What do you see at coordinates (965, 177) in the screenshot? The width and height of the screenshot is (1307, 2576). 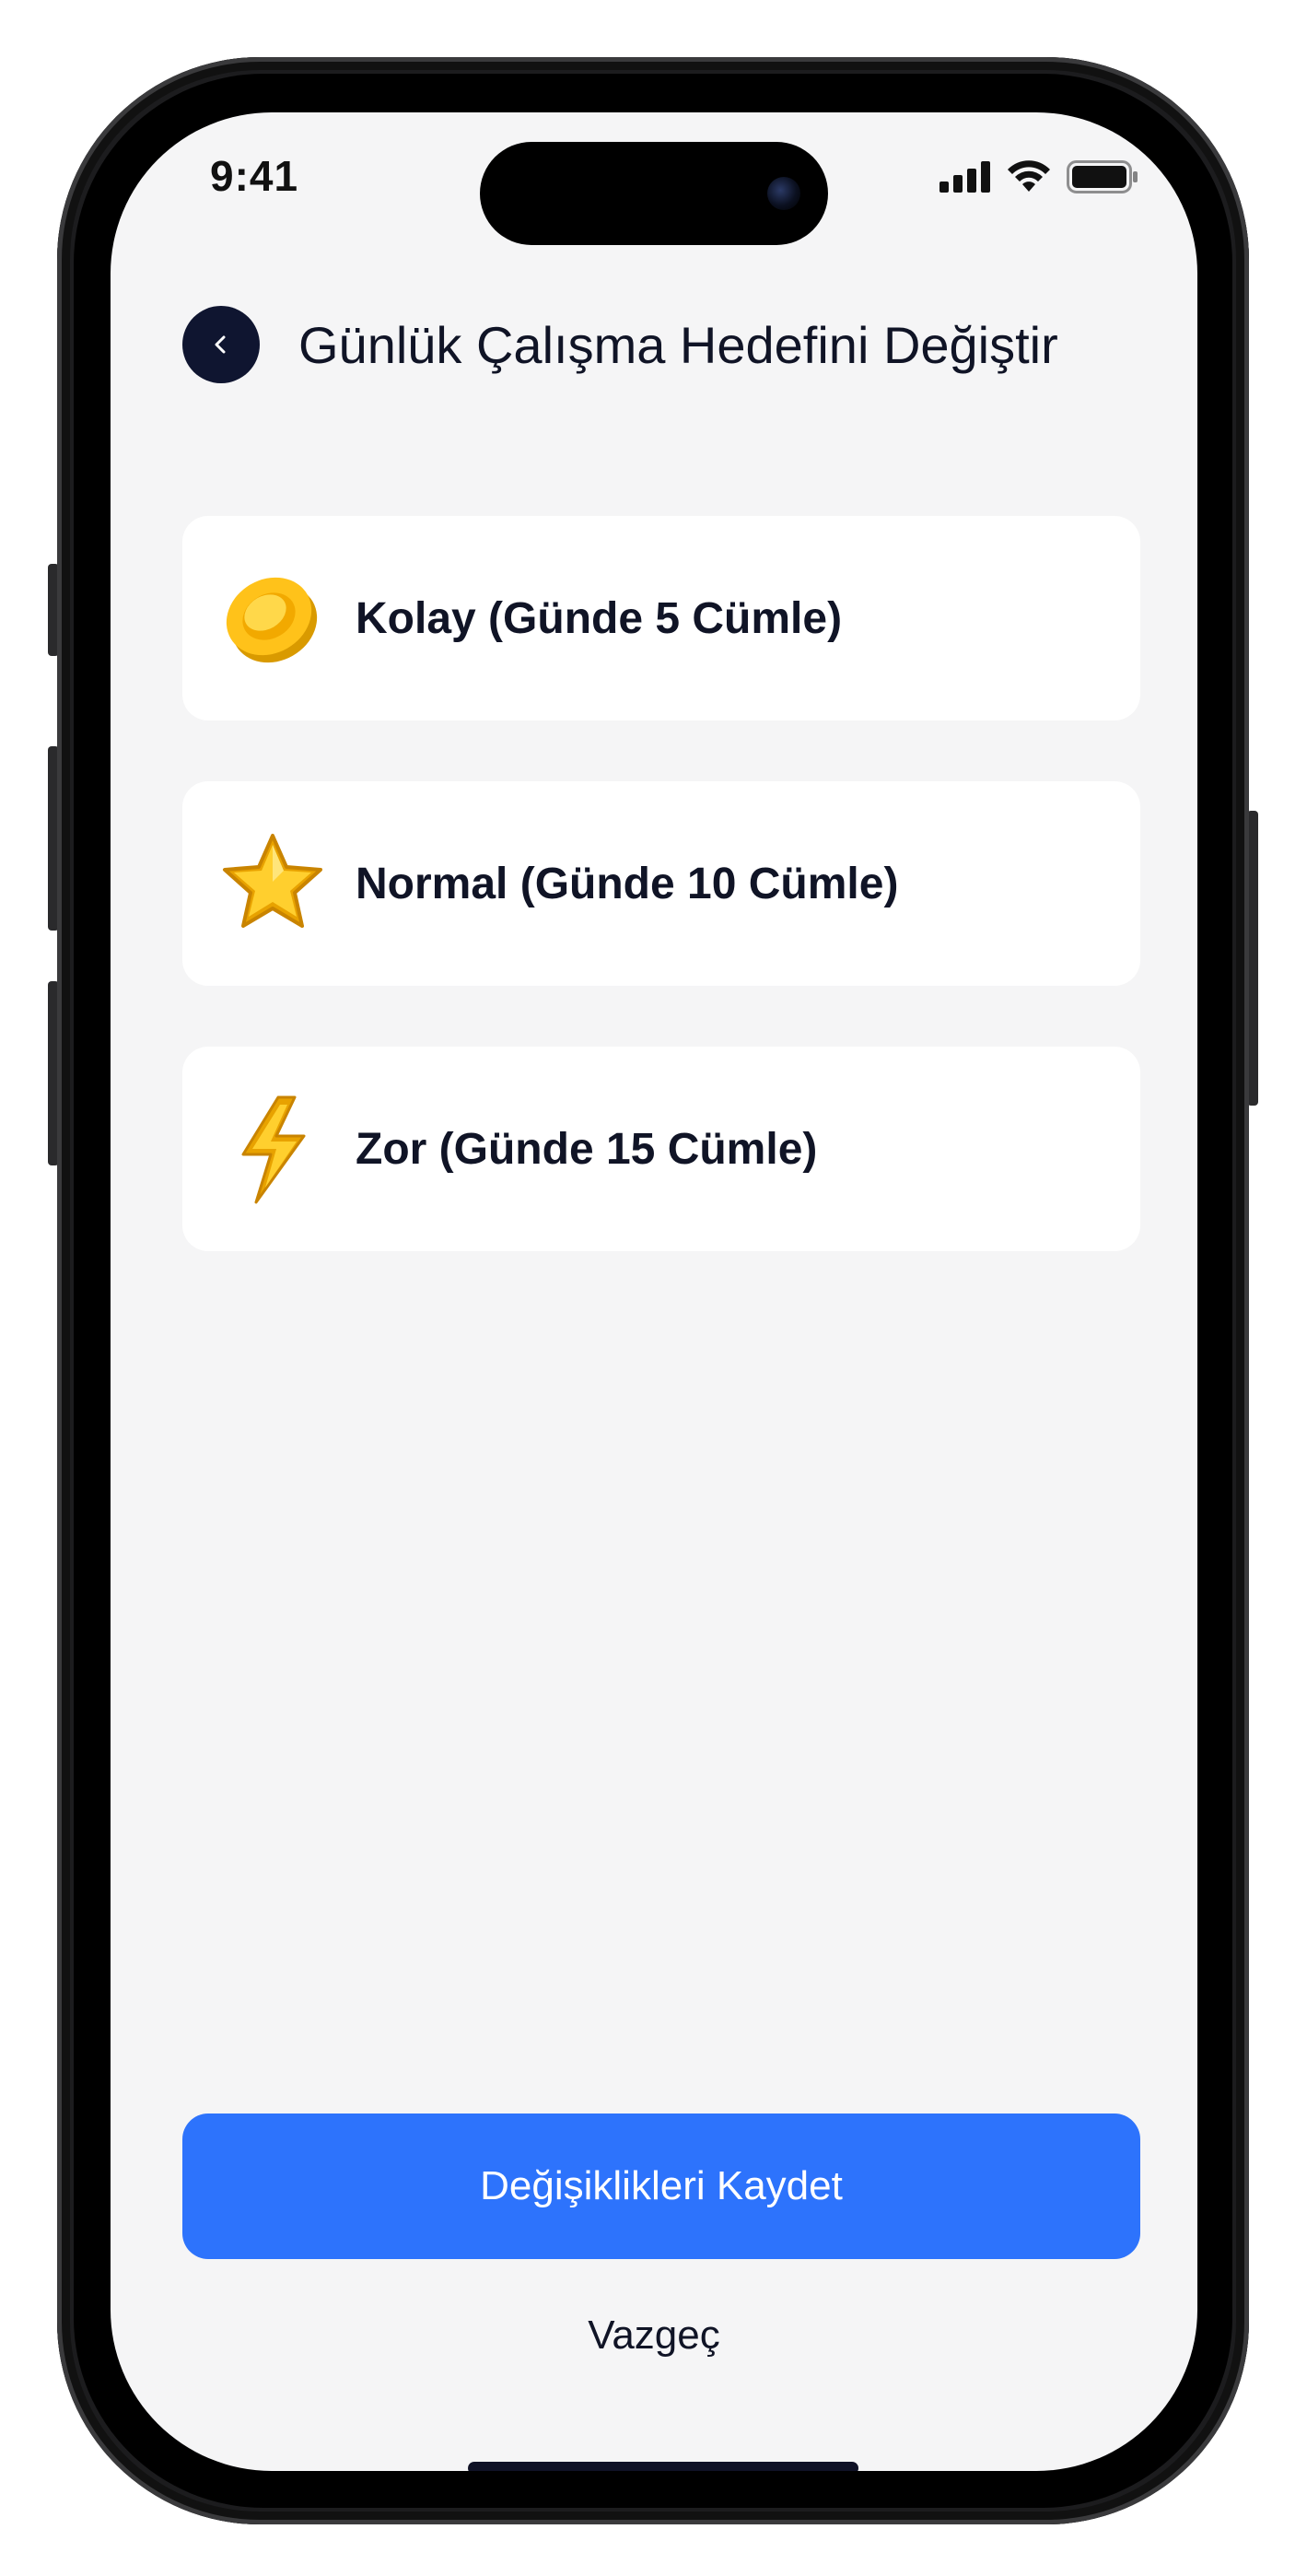 I see `signal-icon` at bounding box center [965, 177].